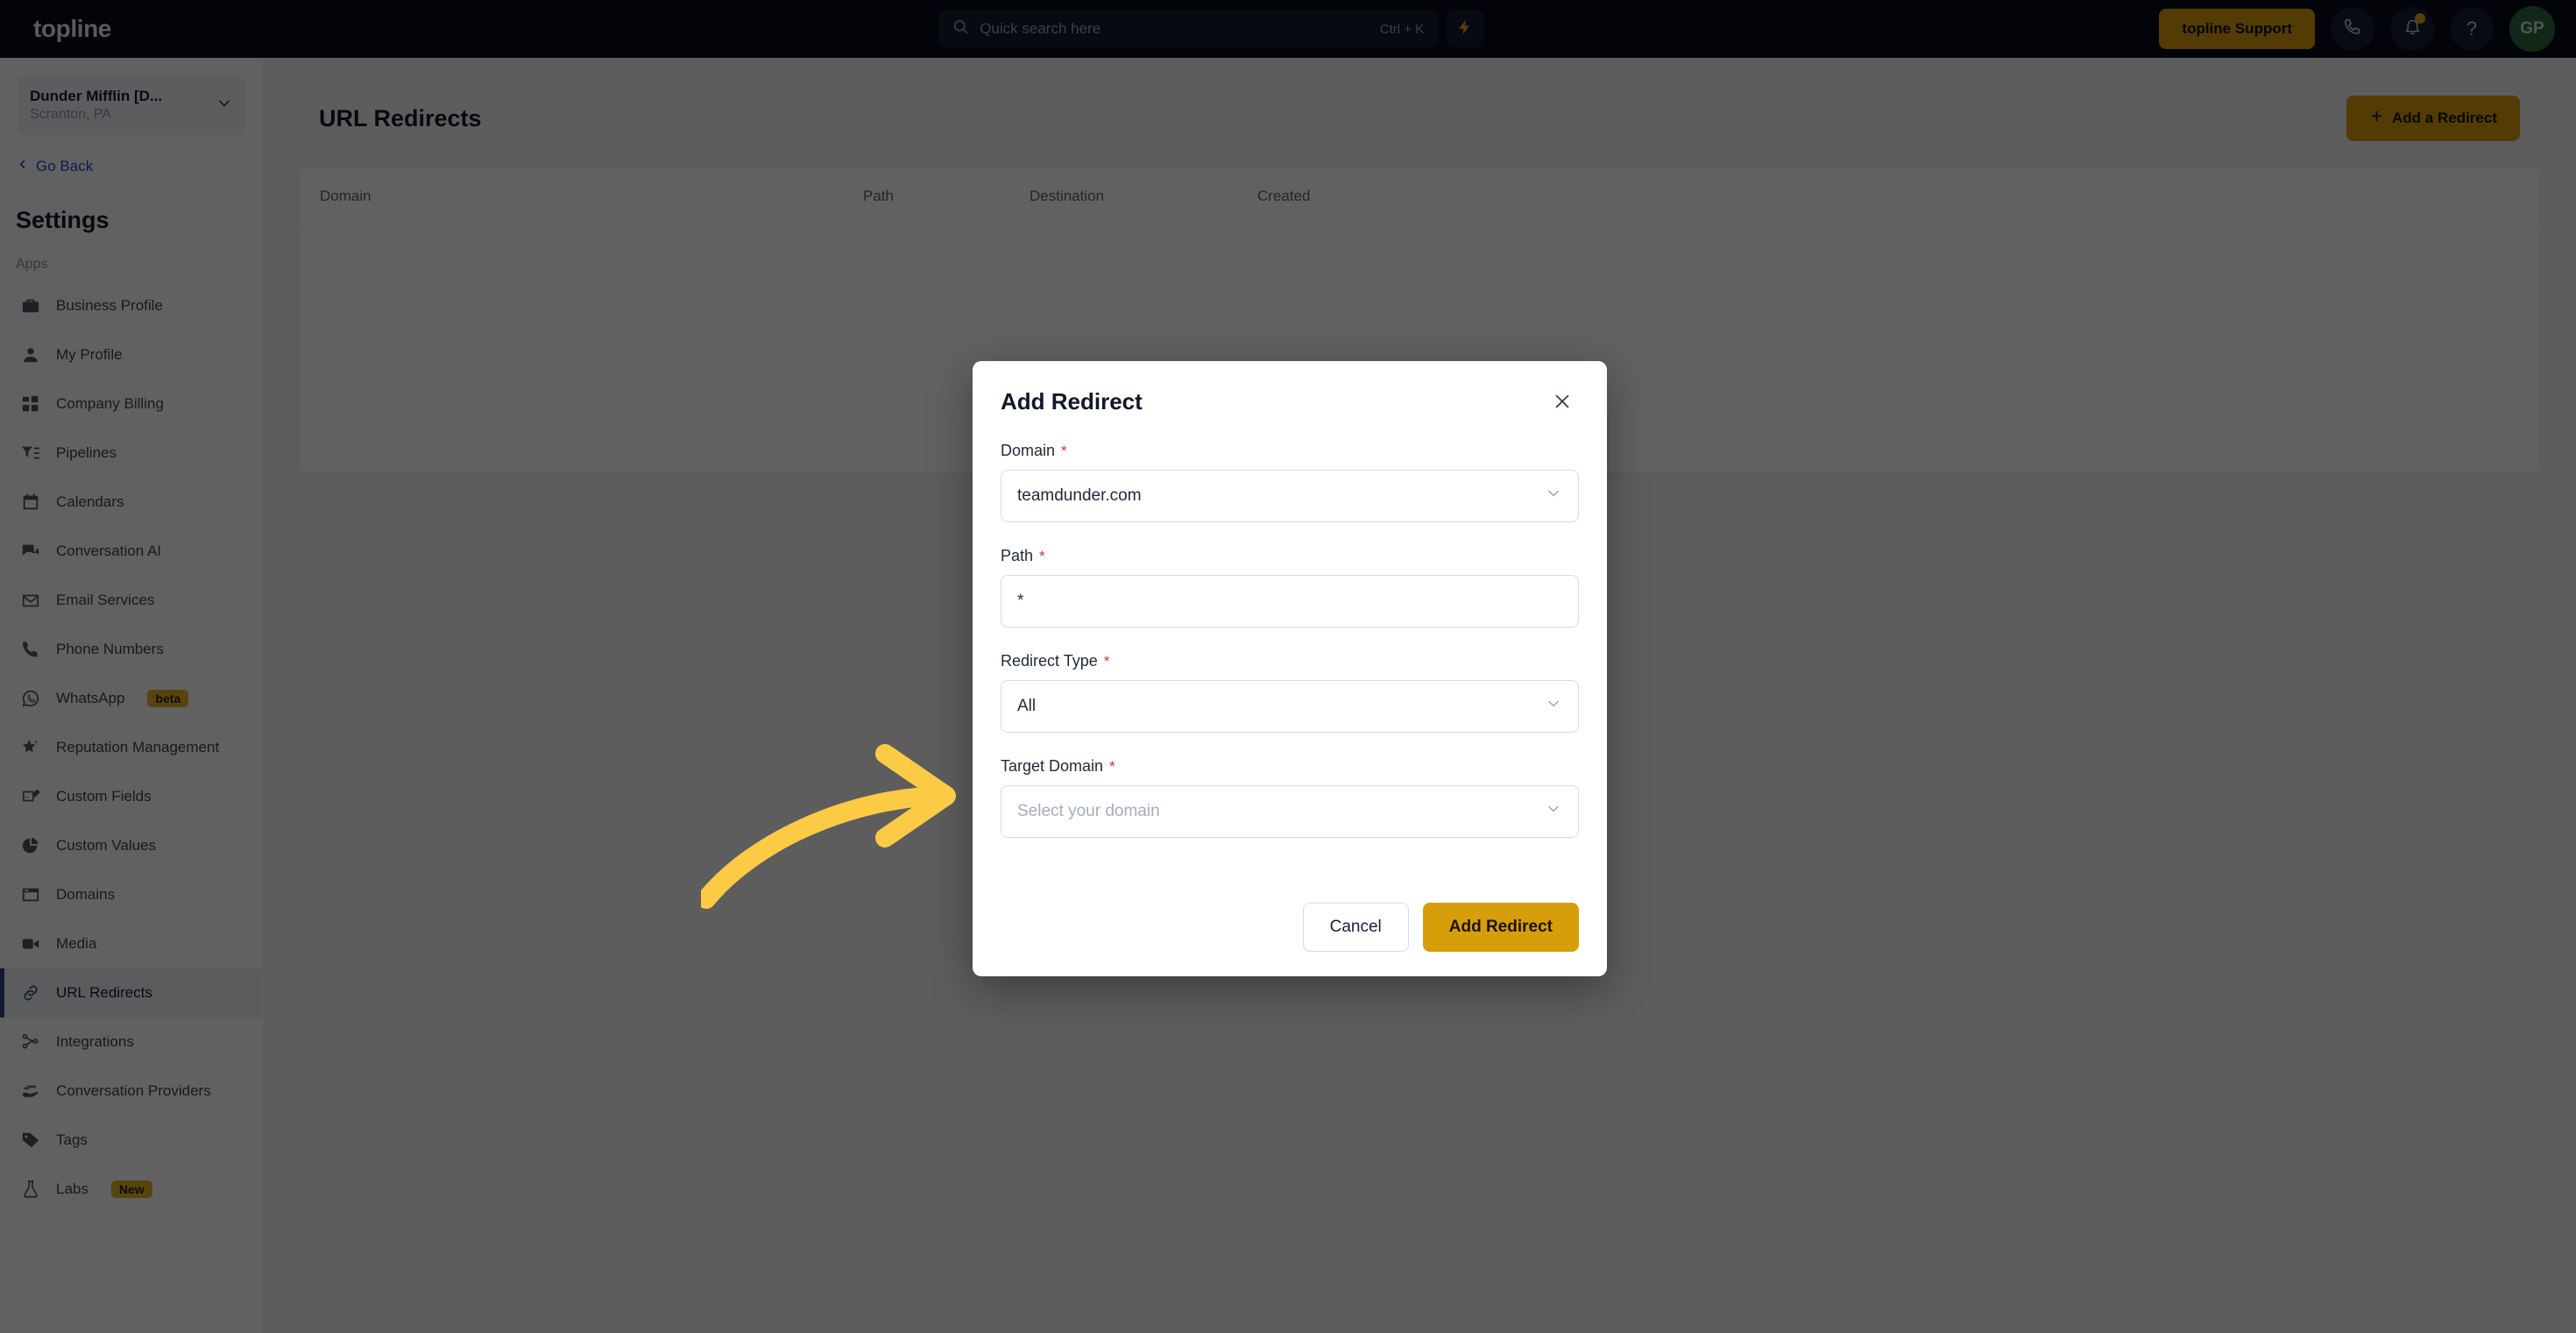  I want to click on field-label-path: Path *, so click(1290, 556).